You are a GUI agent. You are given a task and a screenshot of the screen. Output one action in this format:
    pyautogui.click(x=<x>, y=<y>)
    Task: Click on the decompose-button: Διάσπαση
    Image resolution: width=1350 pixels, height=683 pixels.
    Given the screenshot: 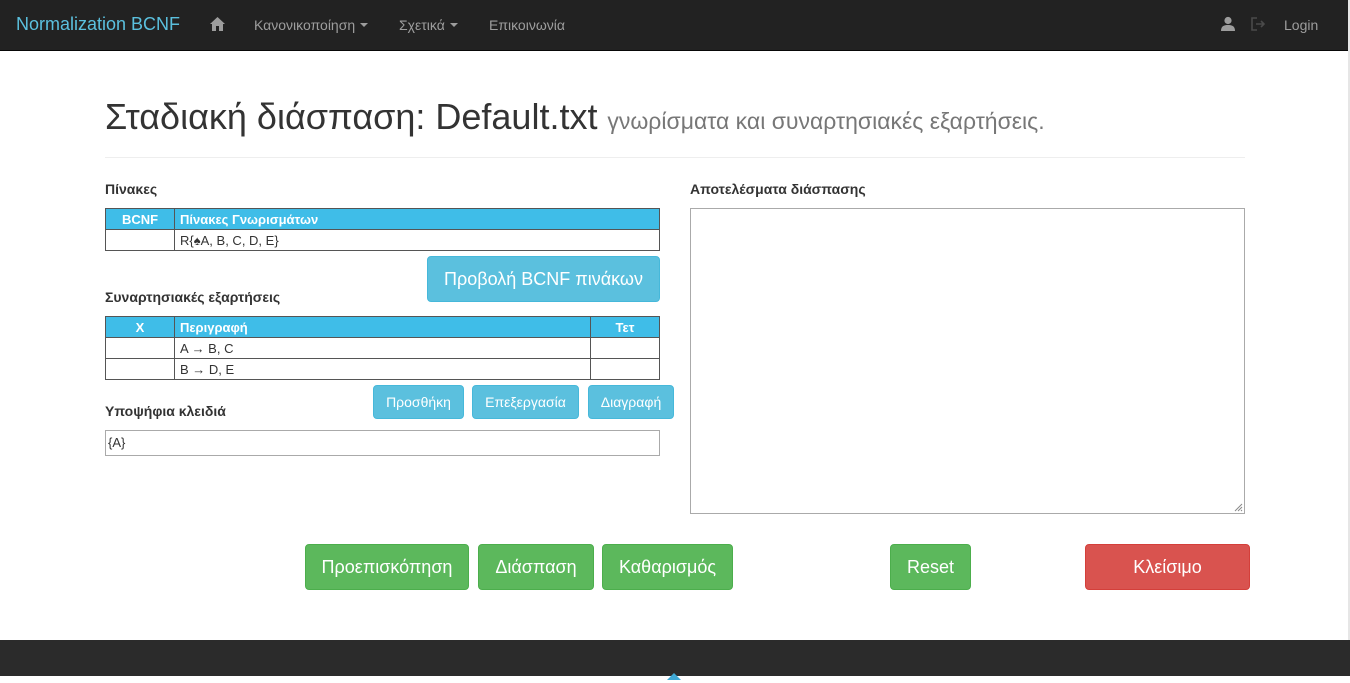 What is the action you would take?
    pyautogui.click(x=536, y=567)
    